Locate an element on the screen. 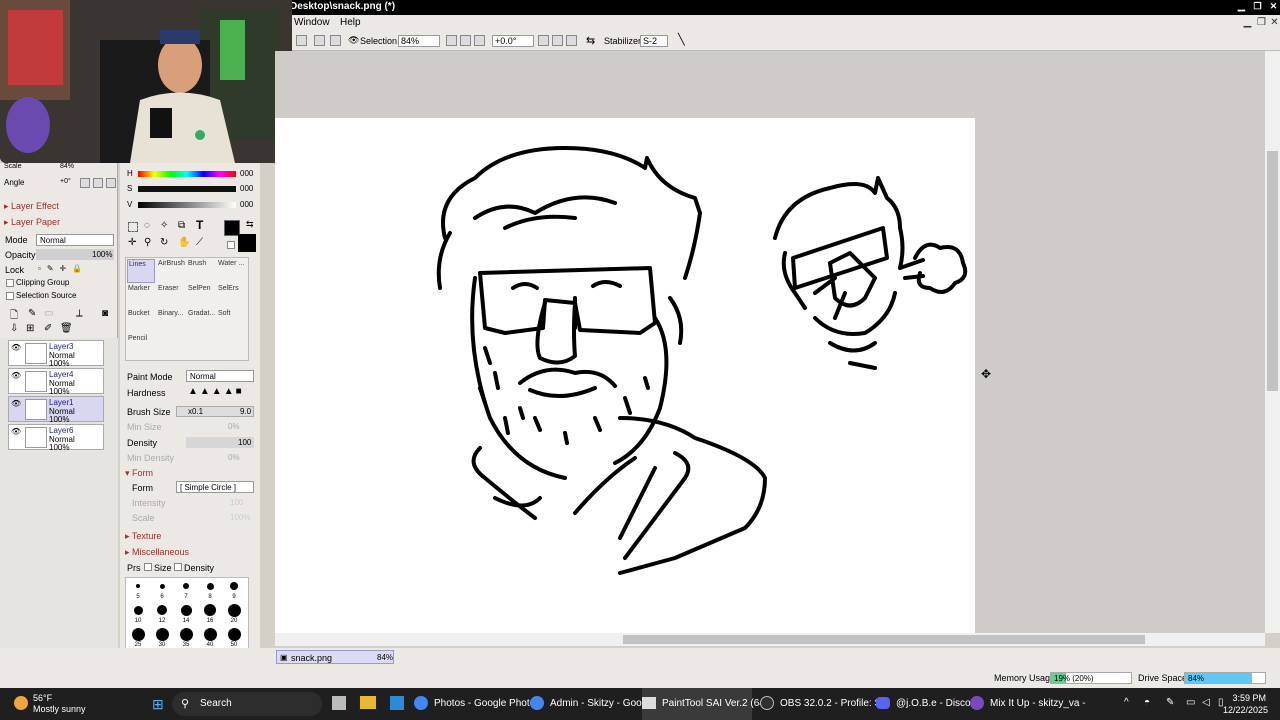  weather-temp: 56°F is located at coordinates (42, 698).